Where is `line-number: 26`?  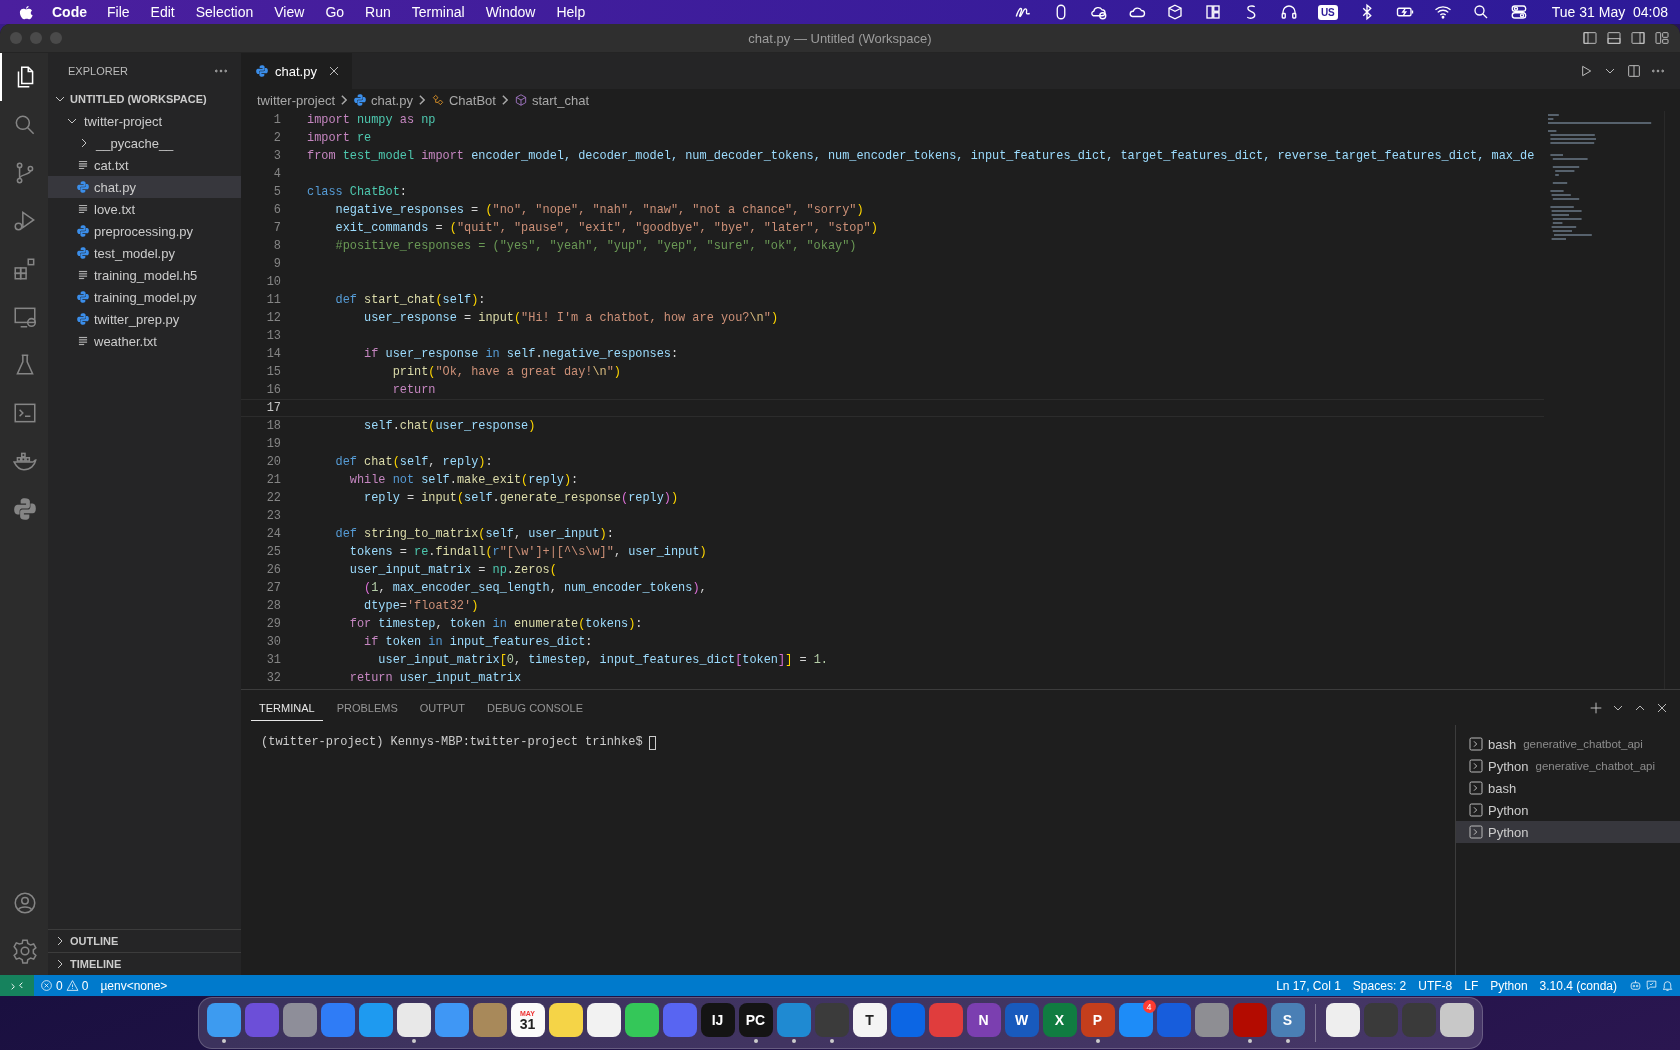 line-number: 26 is located at coordinates (273, 570).